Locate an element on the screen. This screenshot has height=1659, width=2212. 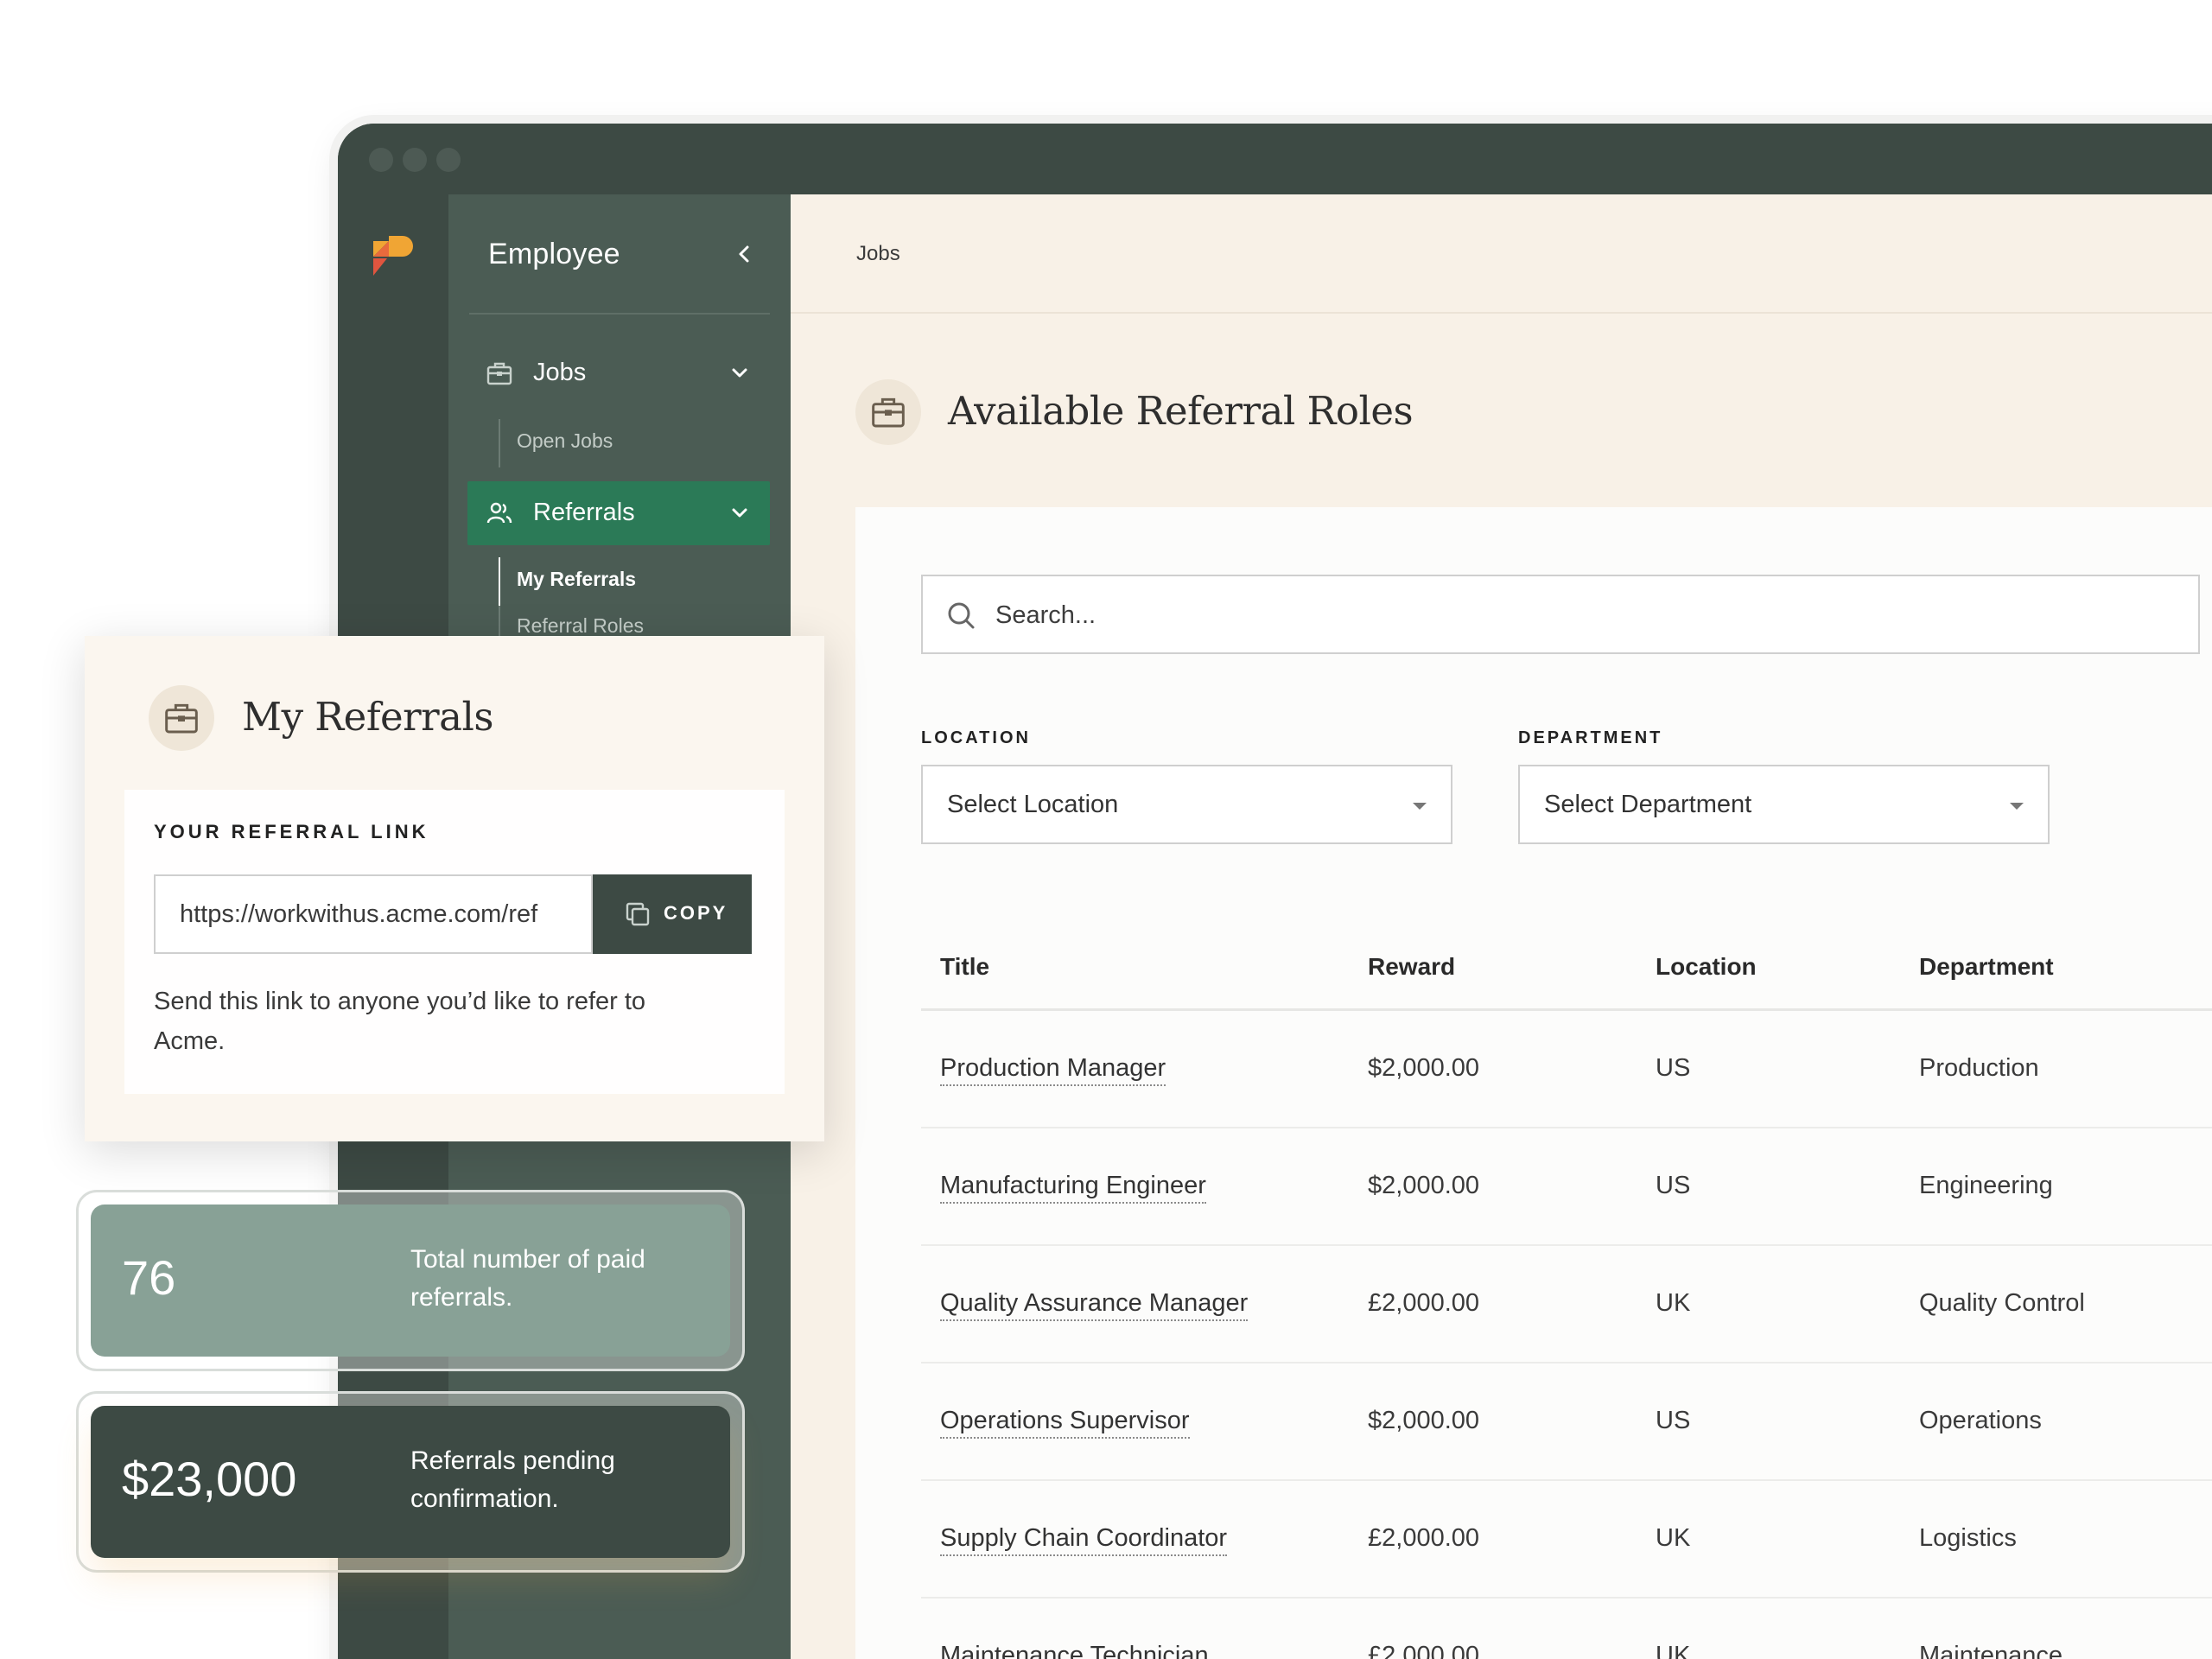
sidebar-subitem-referral-roles: Referral Roles is located at coordinates (580, 626).